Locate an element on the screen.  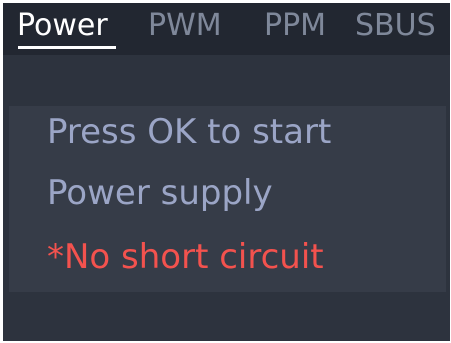
warning-no-short-circuit: *No short circuit is located at coordinates (185, 257).